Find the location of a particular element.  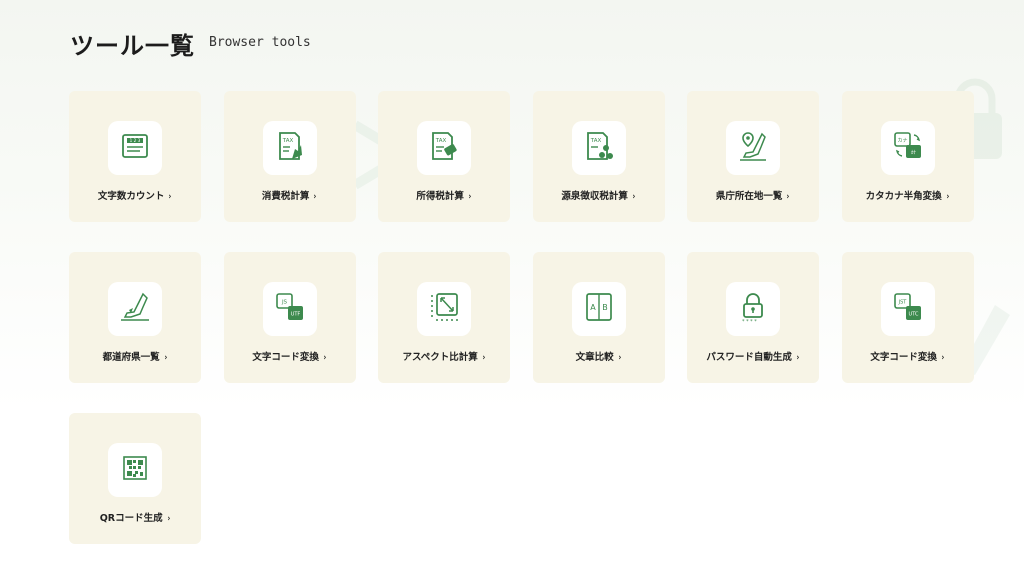

consumption-tax-icon: TAX is located at coordinates (290, 148).